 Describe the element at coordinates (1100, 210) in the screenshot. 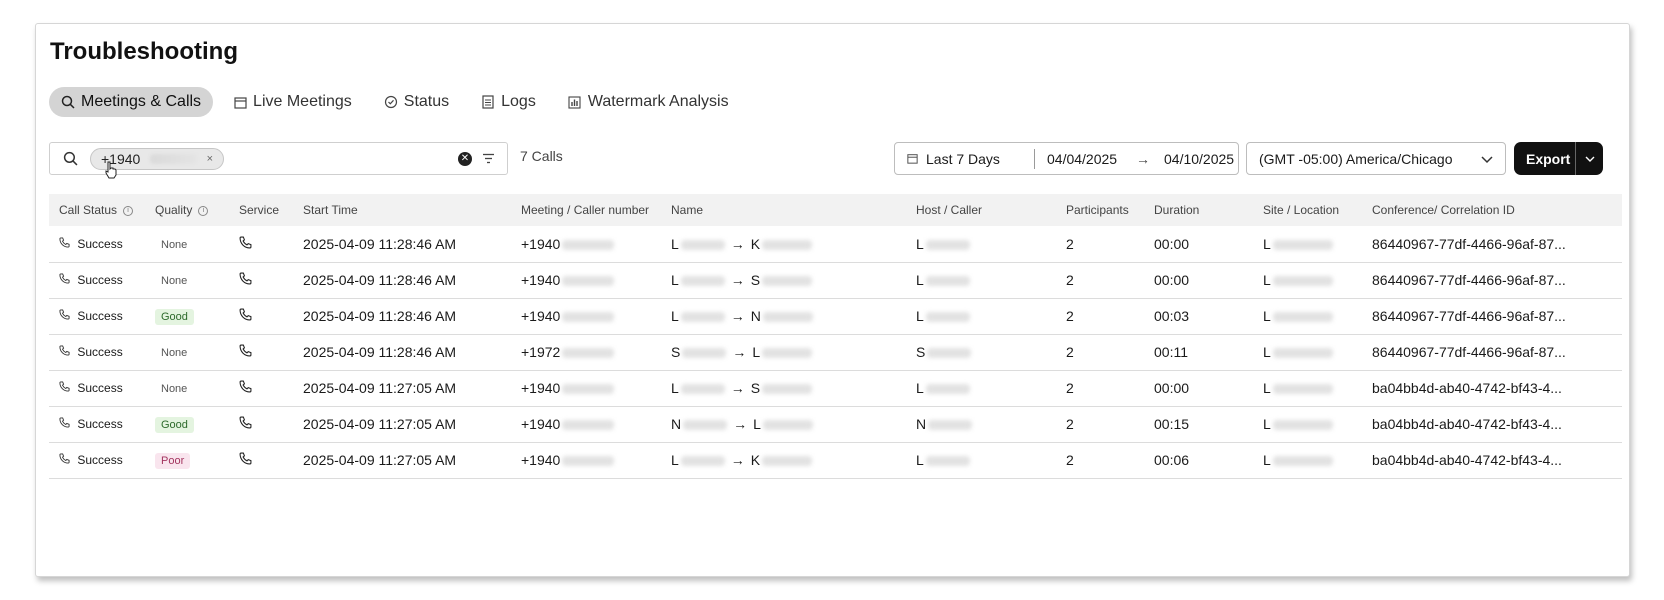

I see `col-participants: Participants` at that location.